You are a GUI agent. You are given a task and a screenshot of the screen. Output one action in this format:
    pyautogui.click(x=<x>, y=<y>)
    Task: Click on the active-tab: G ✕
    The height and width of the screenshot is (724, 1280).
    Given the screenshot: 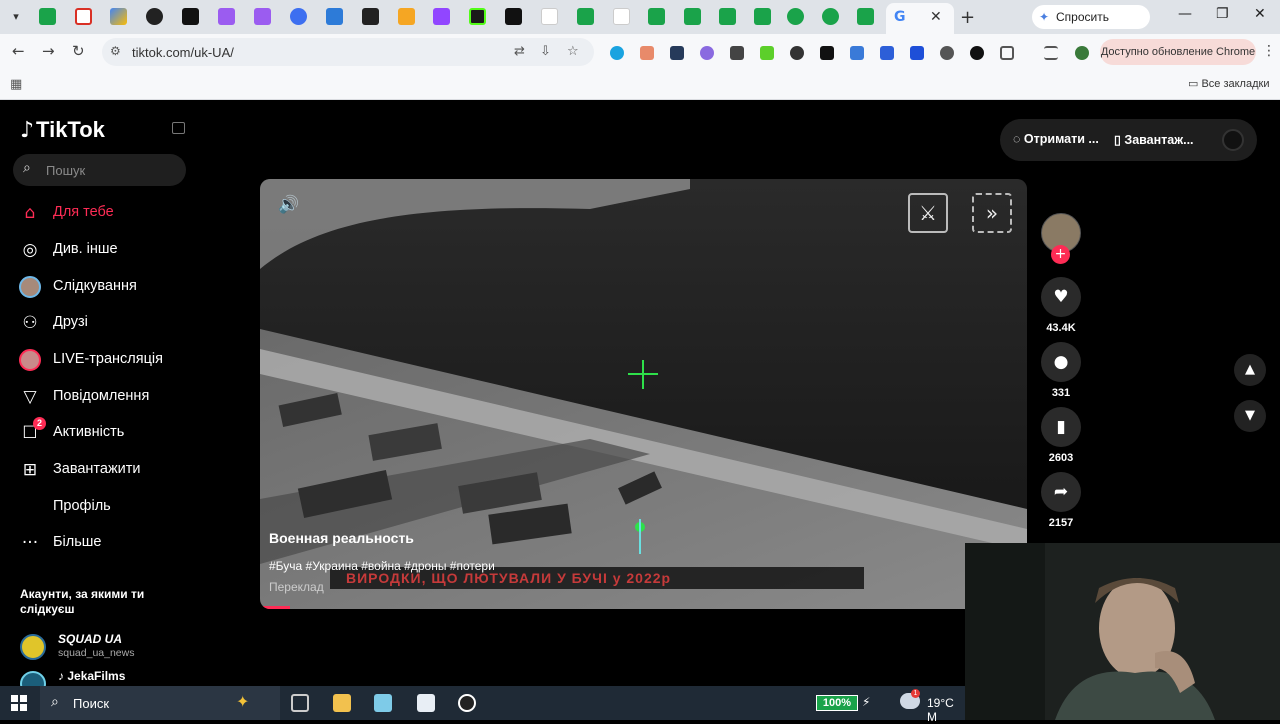 What is the action you would take?
    pyautogui.click(x=920, y=18)
    